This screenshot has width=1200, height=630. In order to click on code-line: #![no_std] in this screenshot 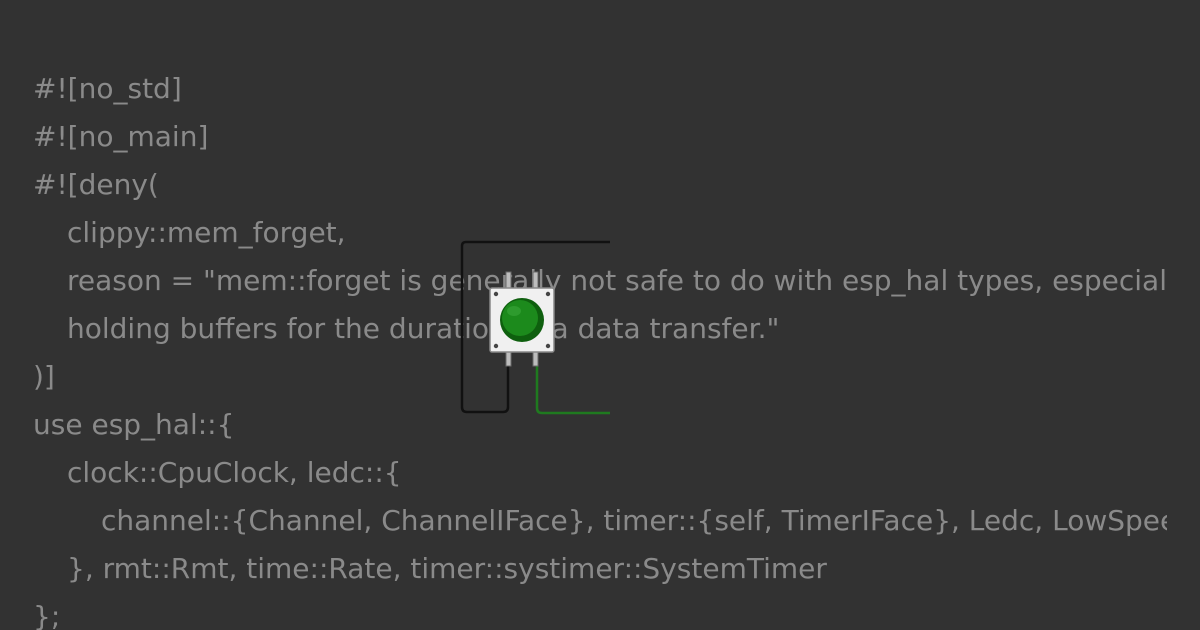, I will do `click(107, 88)`.